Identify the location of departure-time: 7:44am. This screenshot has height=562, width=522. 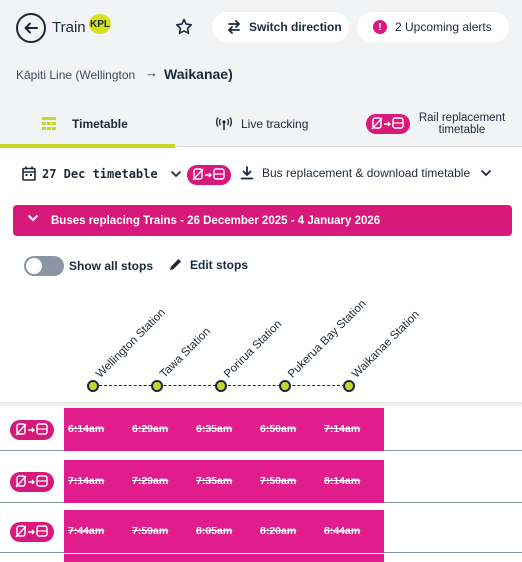
(86, 531).